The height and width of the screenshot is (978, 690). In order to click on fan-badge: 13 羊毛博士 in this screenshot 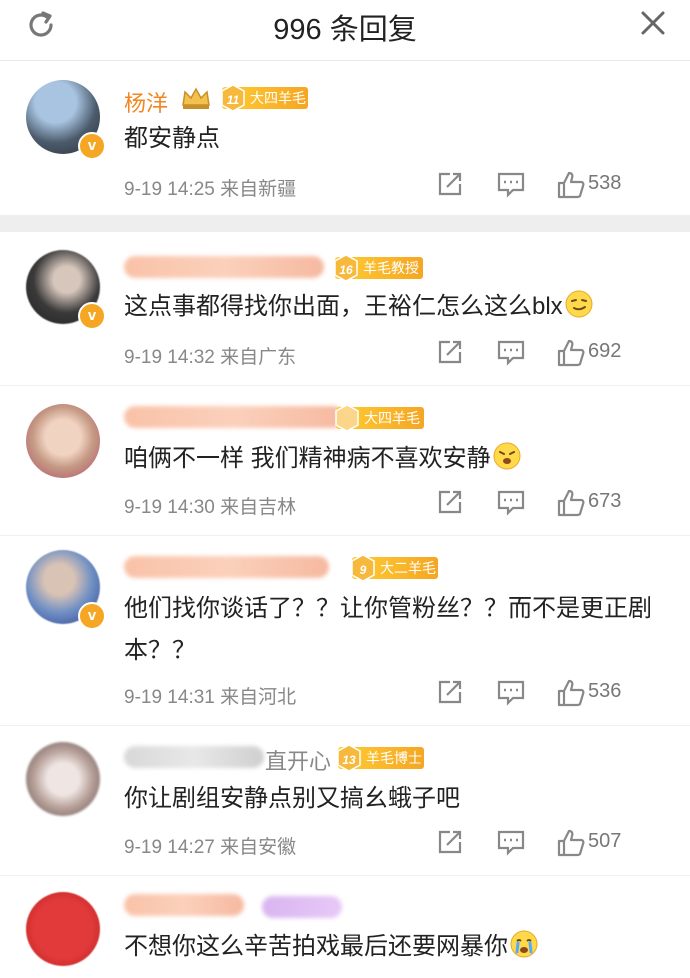, I will do `click(380, 758)`.